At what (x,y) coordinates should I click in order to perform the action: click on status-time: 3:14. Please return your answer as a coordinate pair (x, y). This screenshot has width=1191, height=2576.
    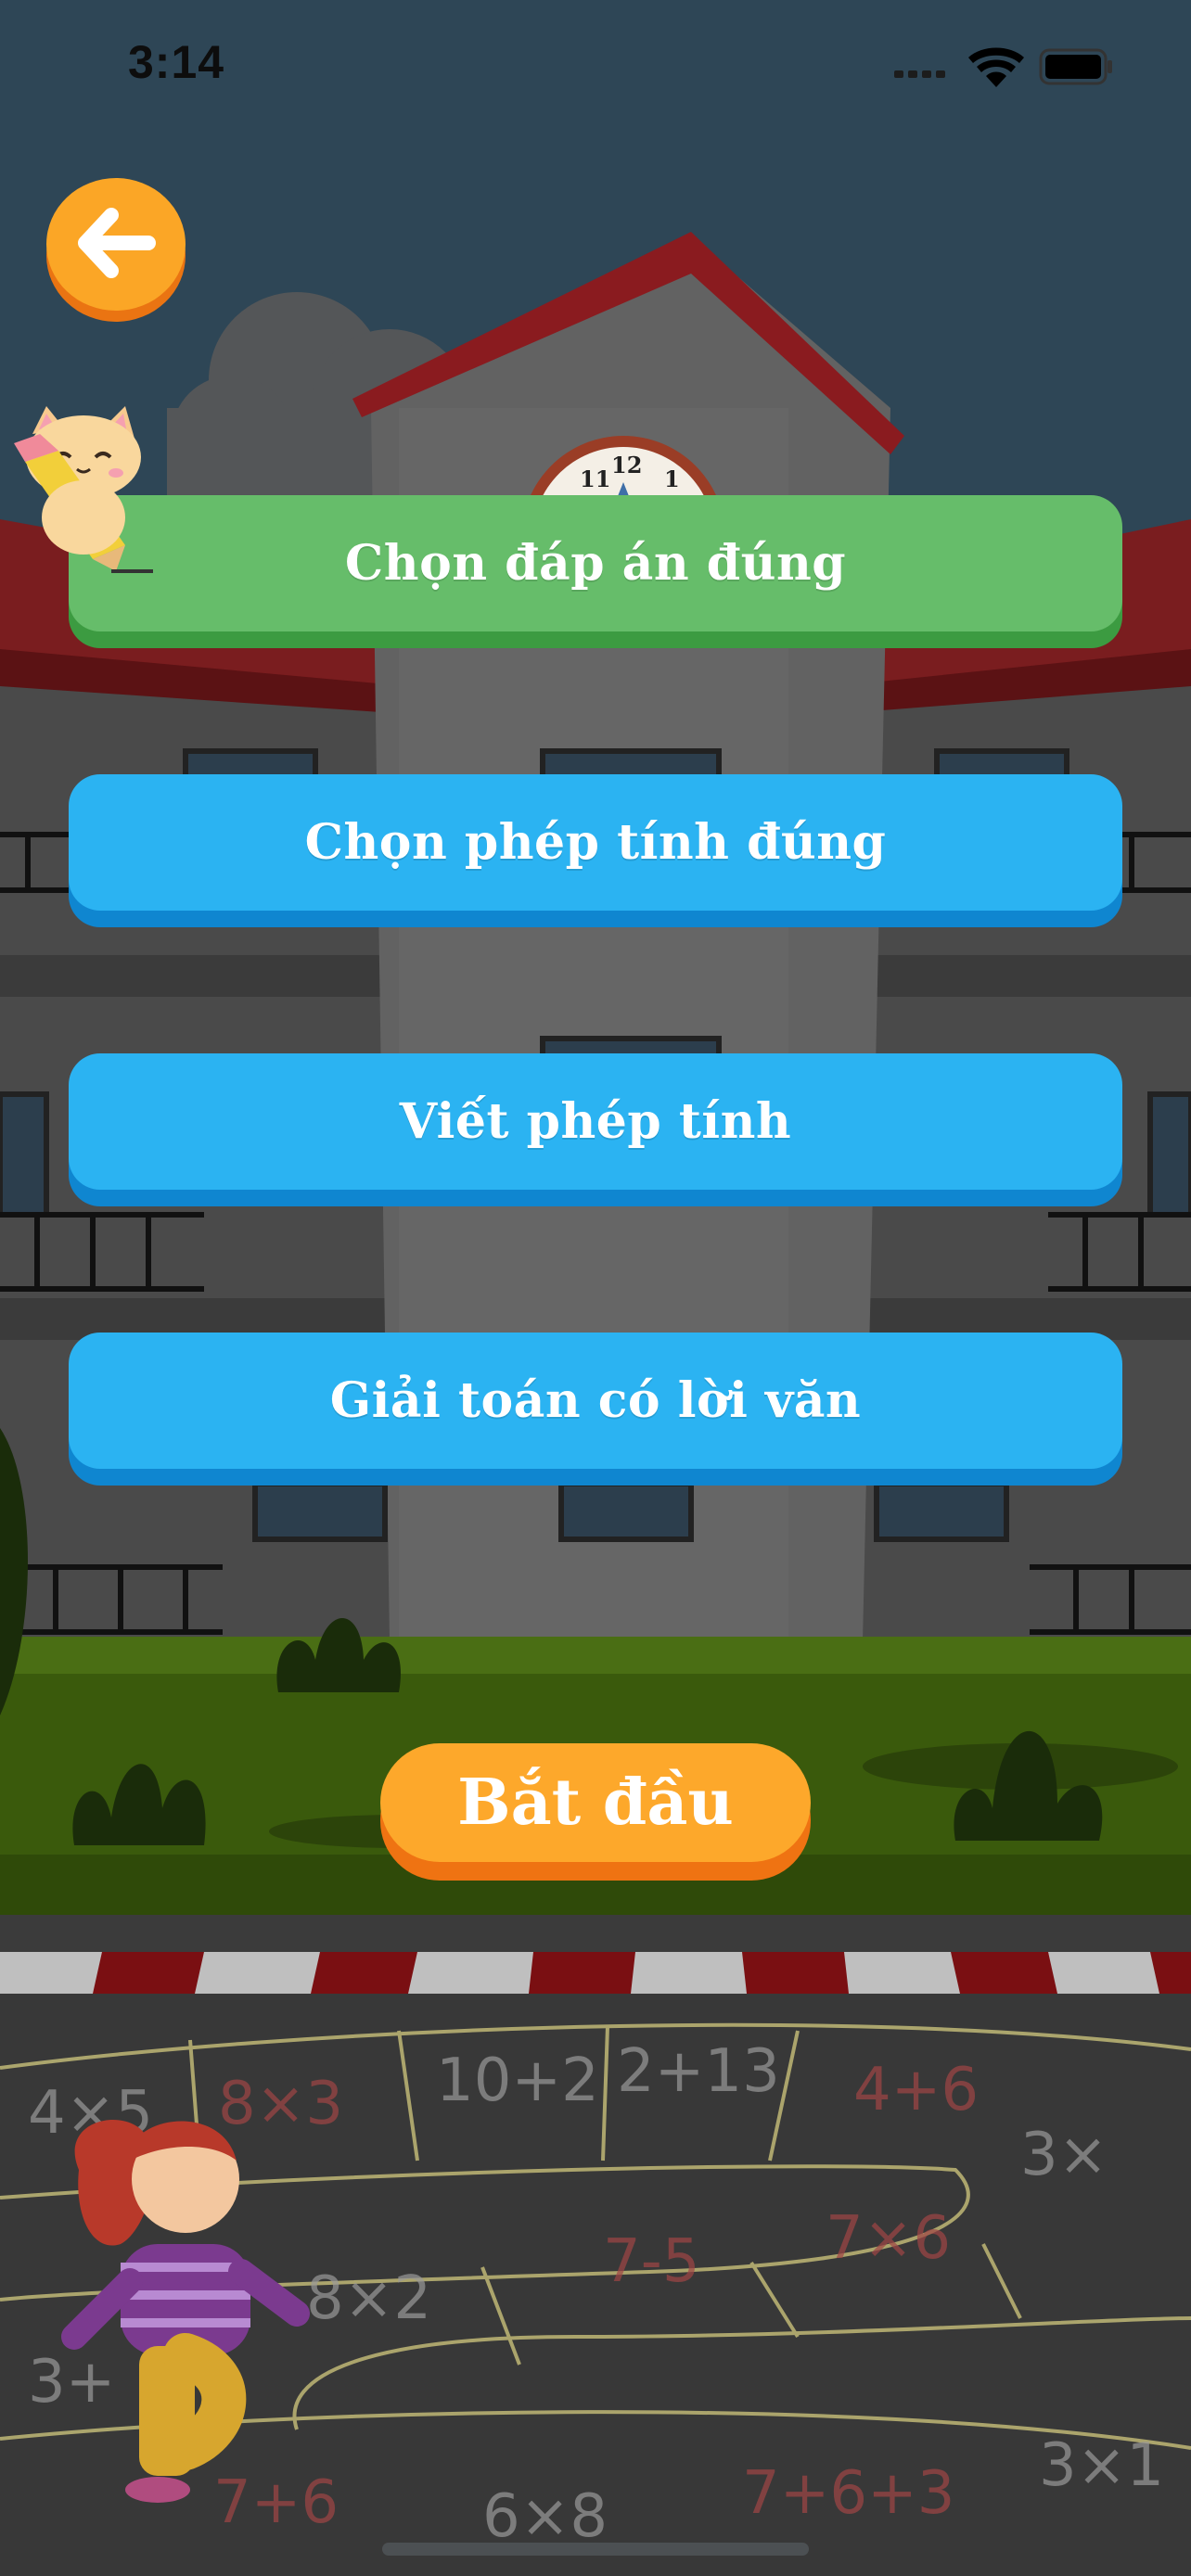
    Looking at the image, I should click on (177, 62).